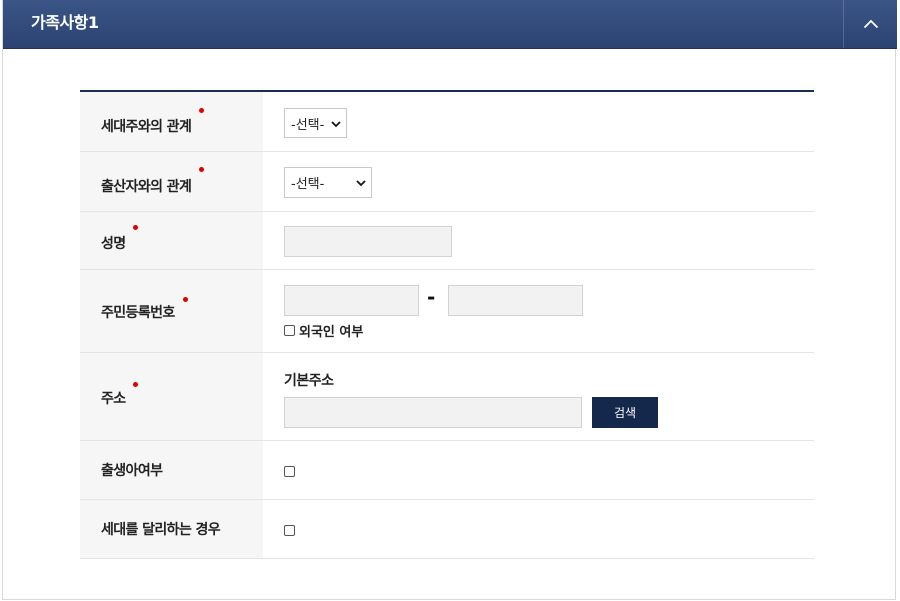 The width and height of the screenshot is (900, 601). I want to click on name-input, so click(368, 241).